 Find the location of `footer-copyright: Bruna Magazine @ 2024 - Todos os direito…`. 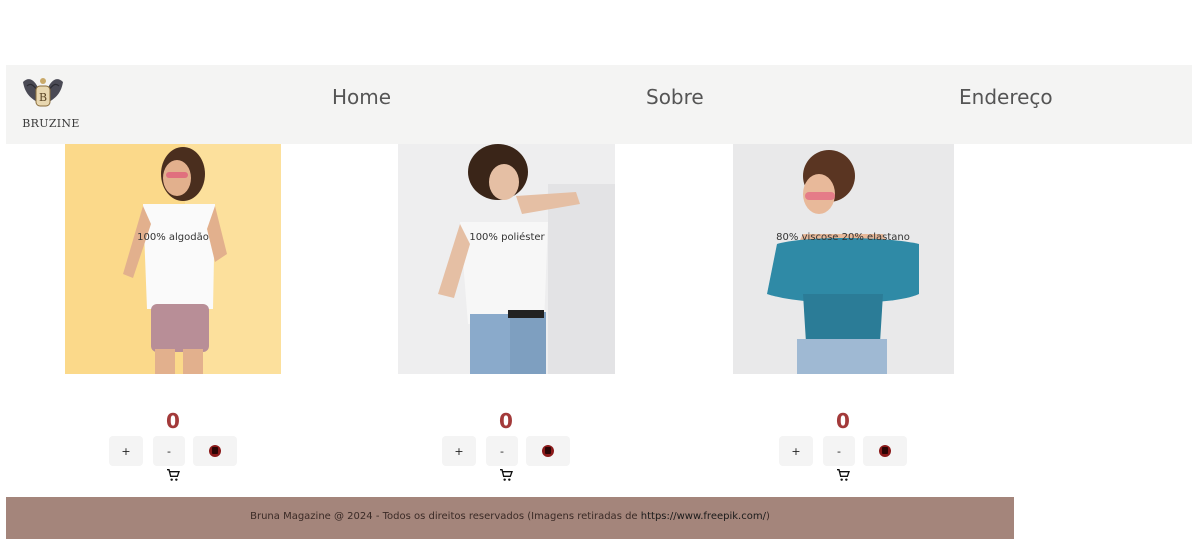

footer-copyright: Bruna Magazine @ 2024 - Todos os direito… is located at coordinates (510, 516).